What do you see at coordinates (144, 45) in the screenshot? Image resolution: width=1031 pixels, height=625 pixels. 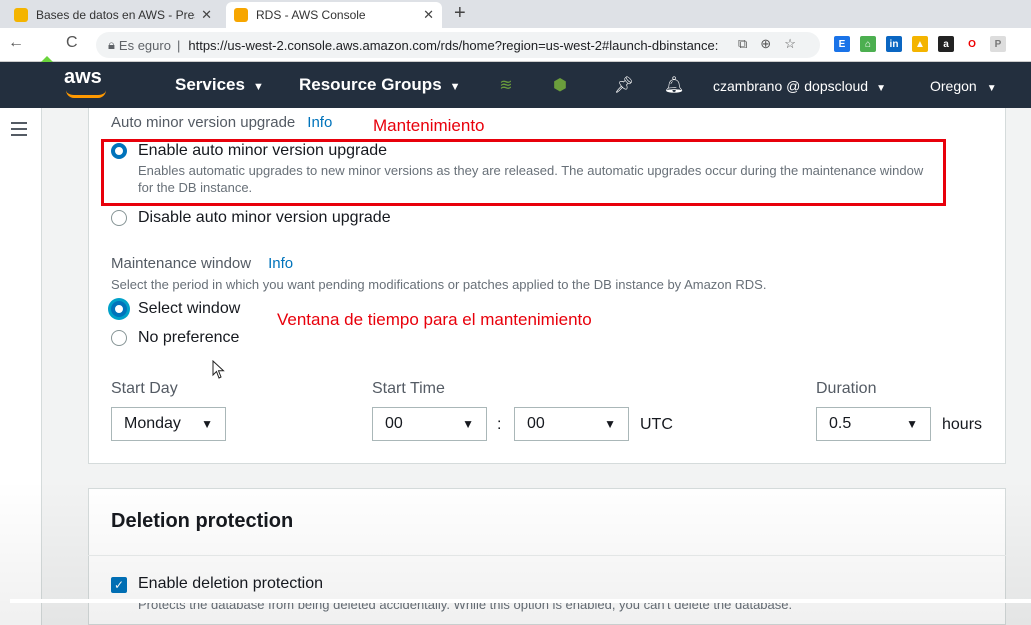 I see `security-text: Es eguro` at bounding box center [144, 45].